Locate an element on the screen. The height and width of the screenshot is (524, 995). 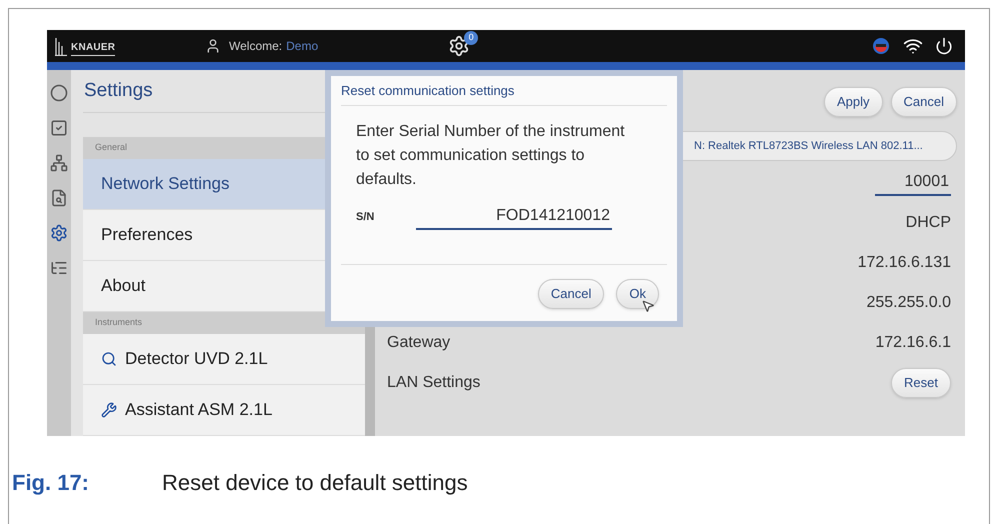
list-icon is located at coordinates (59, 268).